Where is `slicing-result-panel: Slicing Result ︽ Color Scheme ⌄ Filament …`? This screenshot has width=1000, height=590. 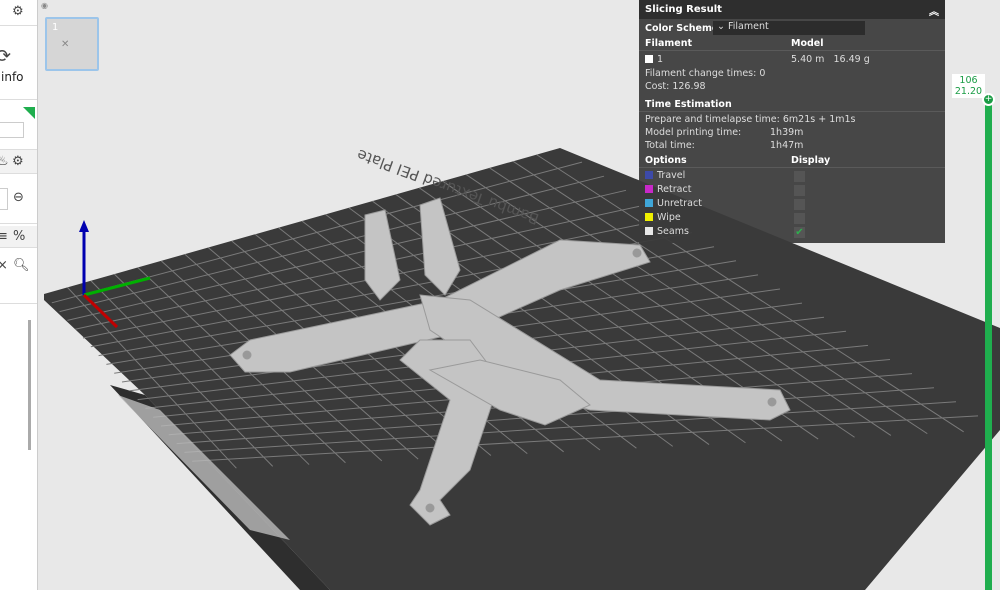 slicing-result-panel: Slicing Result ︽ Color Scheme ⌄ Filament … is located at coordinates (792, 121).